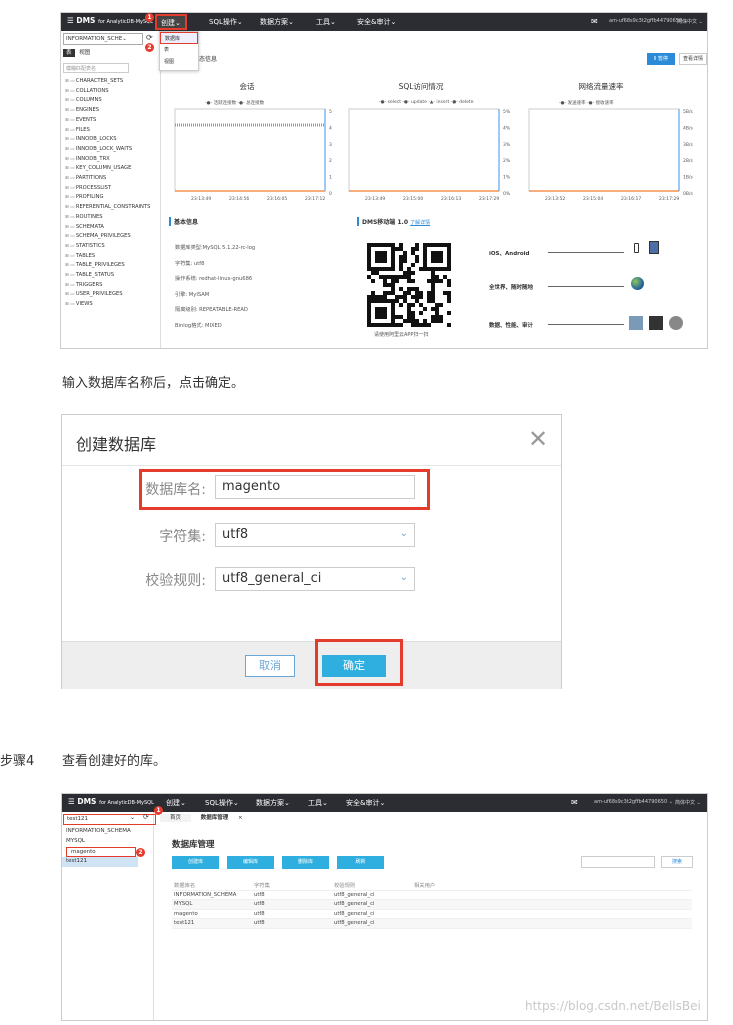 The image size is (733, 1025). Describe the element at coordinates (315, 535) in the screenshot. I see `charset-select: utf8 ⌄` at that location.